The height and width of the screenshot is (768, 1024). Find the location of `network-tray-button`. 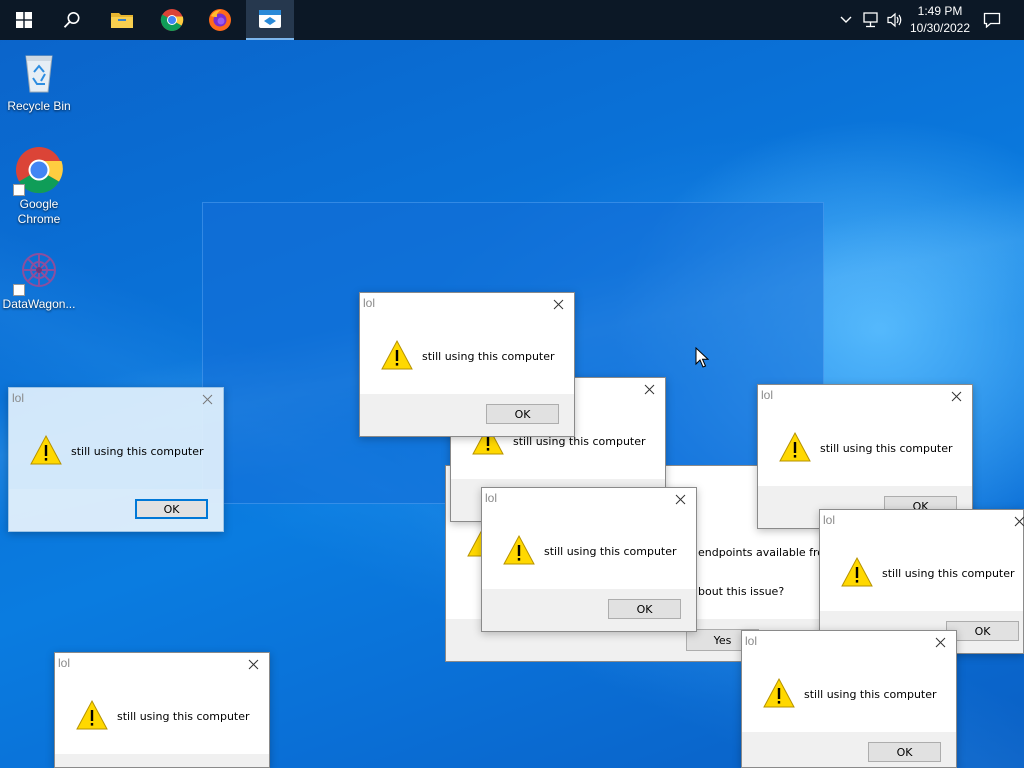

network-tray-button is located at coordinates (871, 20).